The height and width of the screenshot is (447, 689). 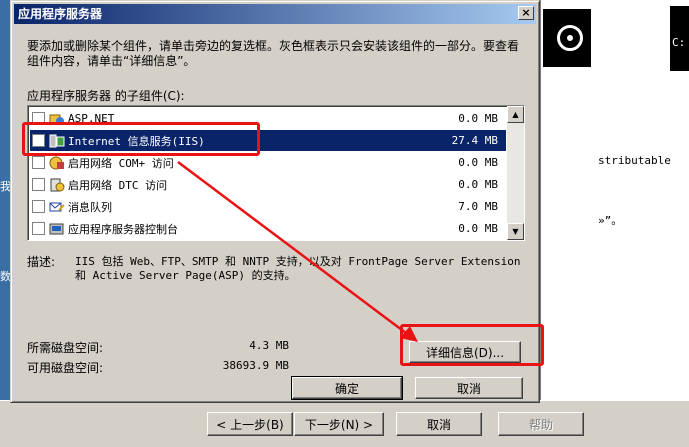 I want to click on list-item-iis: Internet 信息服务(IIS) 27.4 MB, so click(x=268, y=140).